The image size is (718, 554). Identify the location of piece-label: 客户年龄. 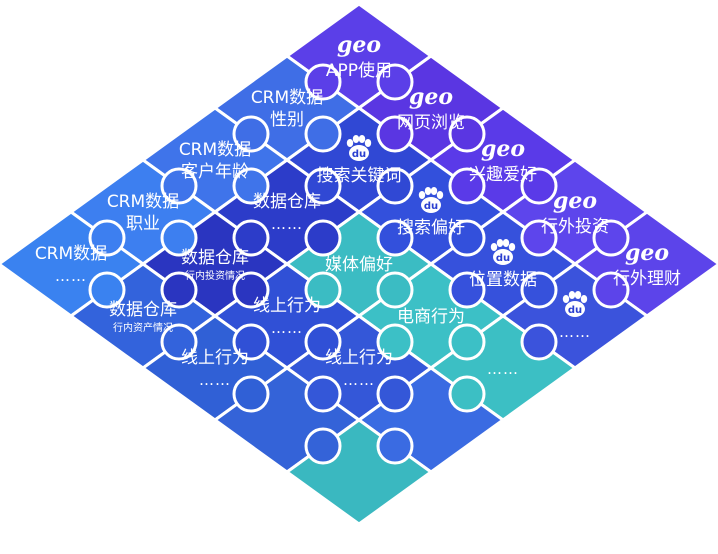
(215, 172).